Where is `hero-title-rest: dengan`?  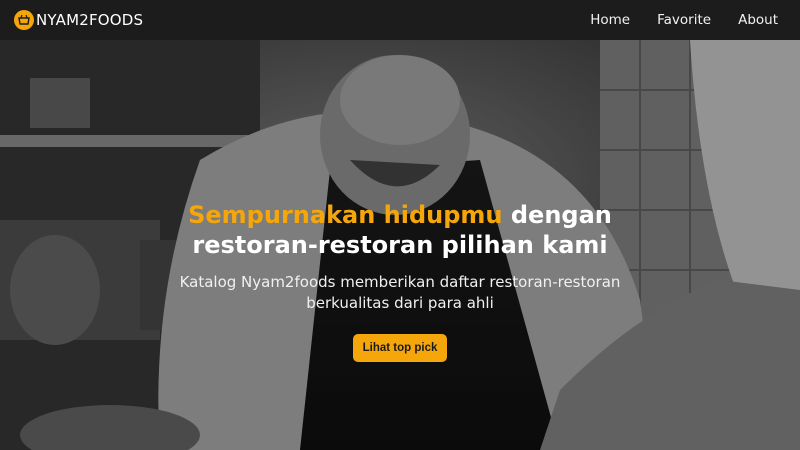 hero-title-rest: dengan is located at coordinates (557, 215).